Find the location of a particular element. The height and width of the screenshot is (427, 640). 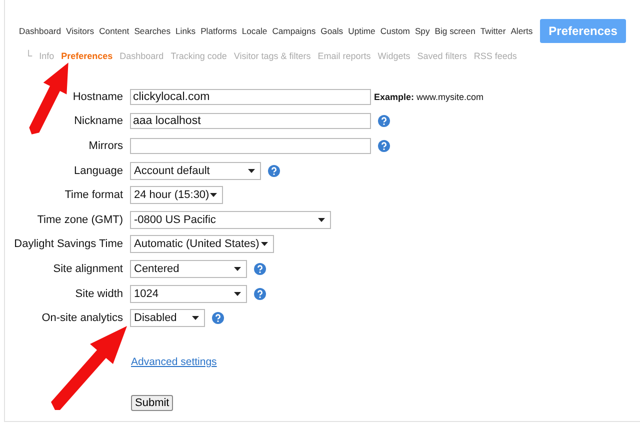

nav-tab: Alerts is located at coordinates (521, 31).